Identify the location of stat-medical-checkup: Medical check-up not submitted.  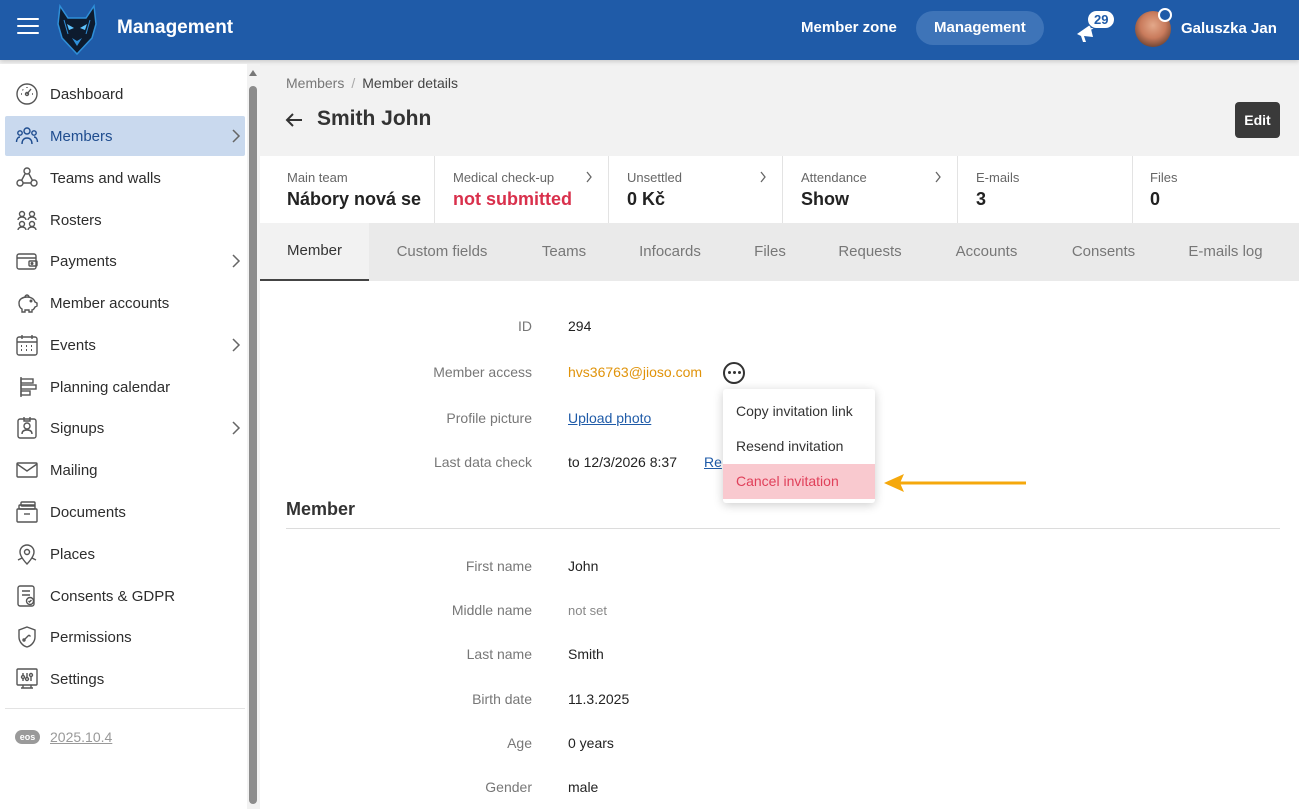
(522, 189).